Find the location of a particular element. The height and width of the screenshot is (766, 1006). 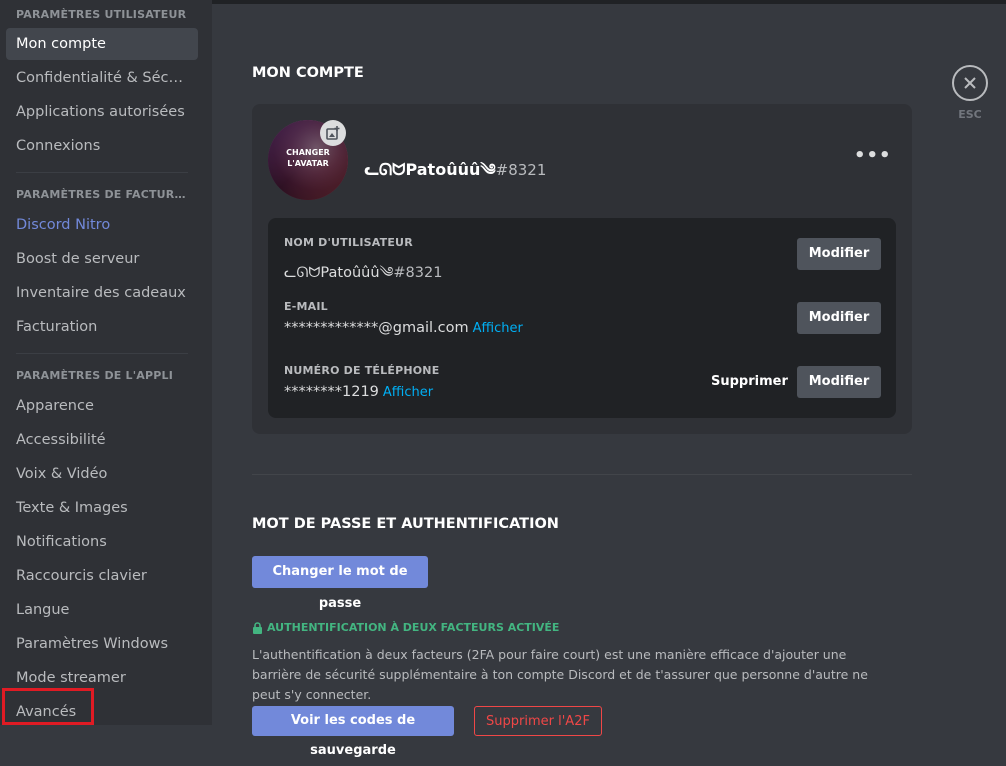

email-value: *************@gmail.com Afficher is located at coordinates (403, 328).